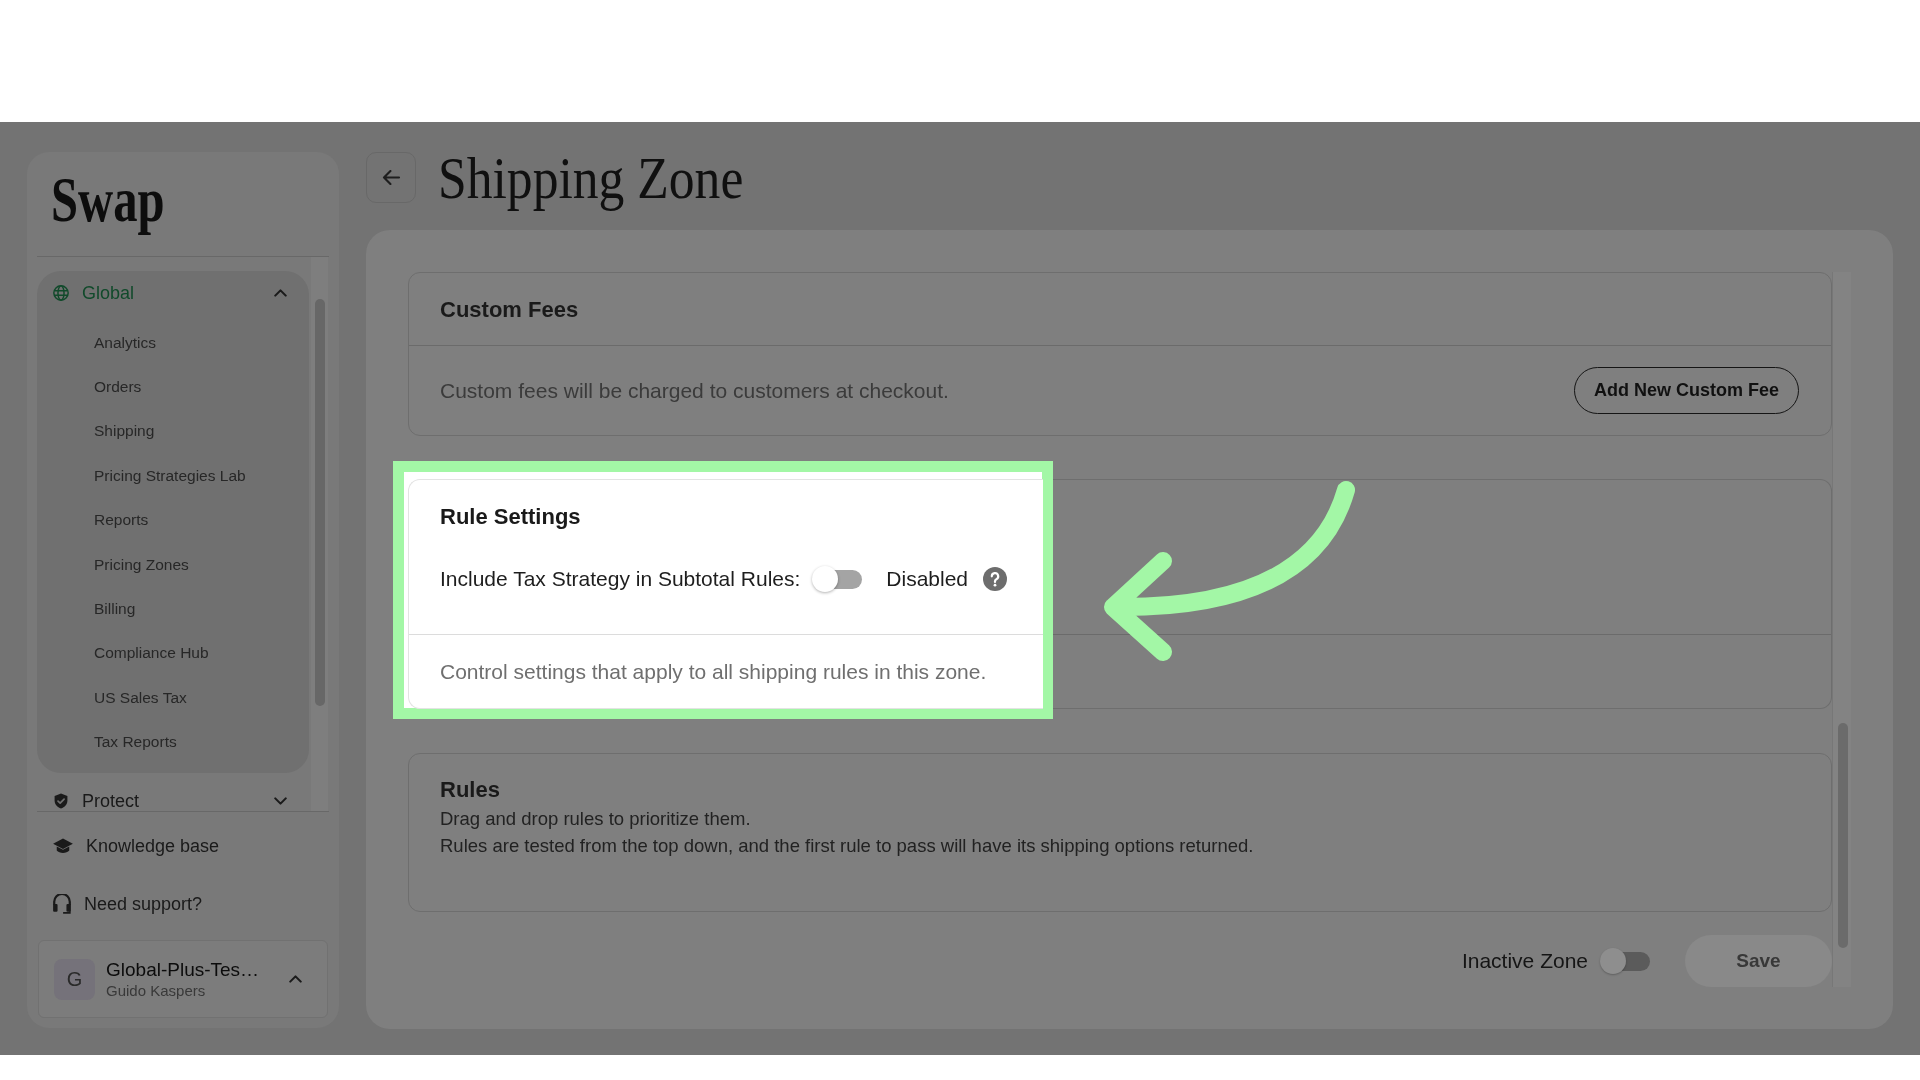  I want to click on sidebar-item: Analytics, so click(125, 342).